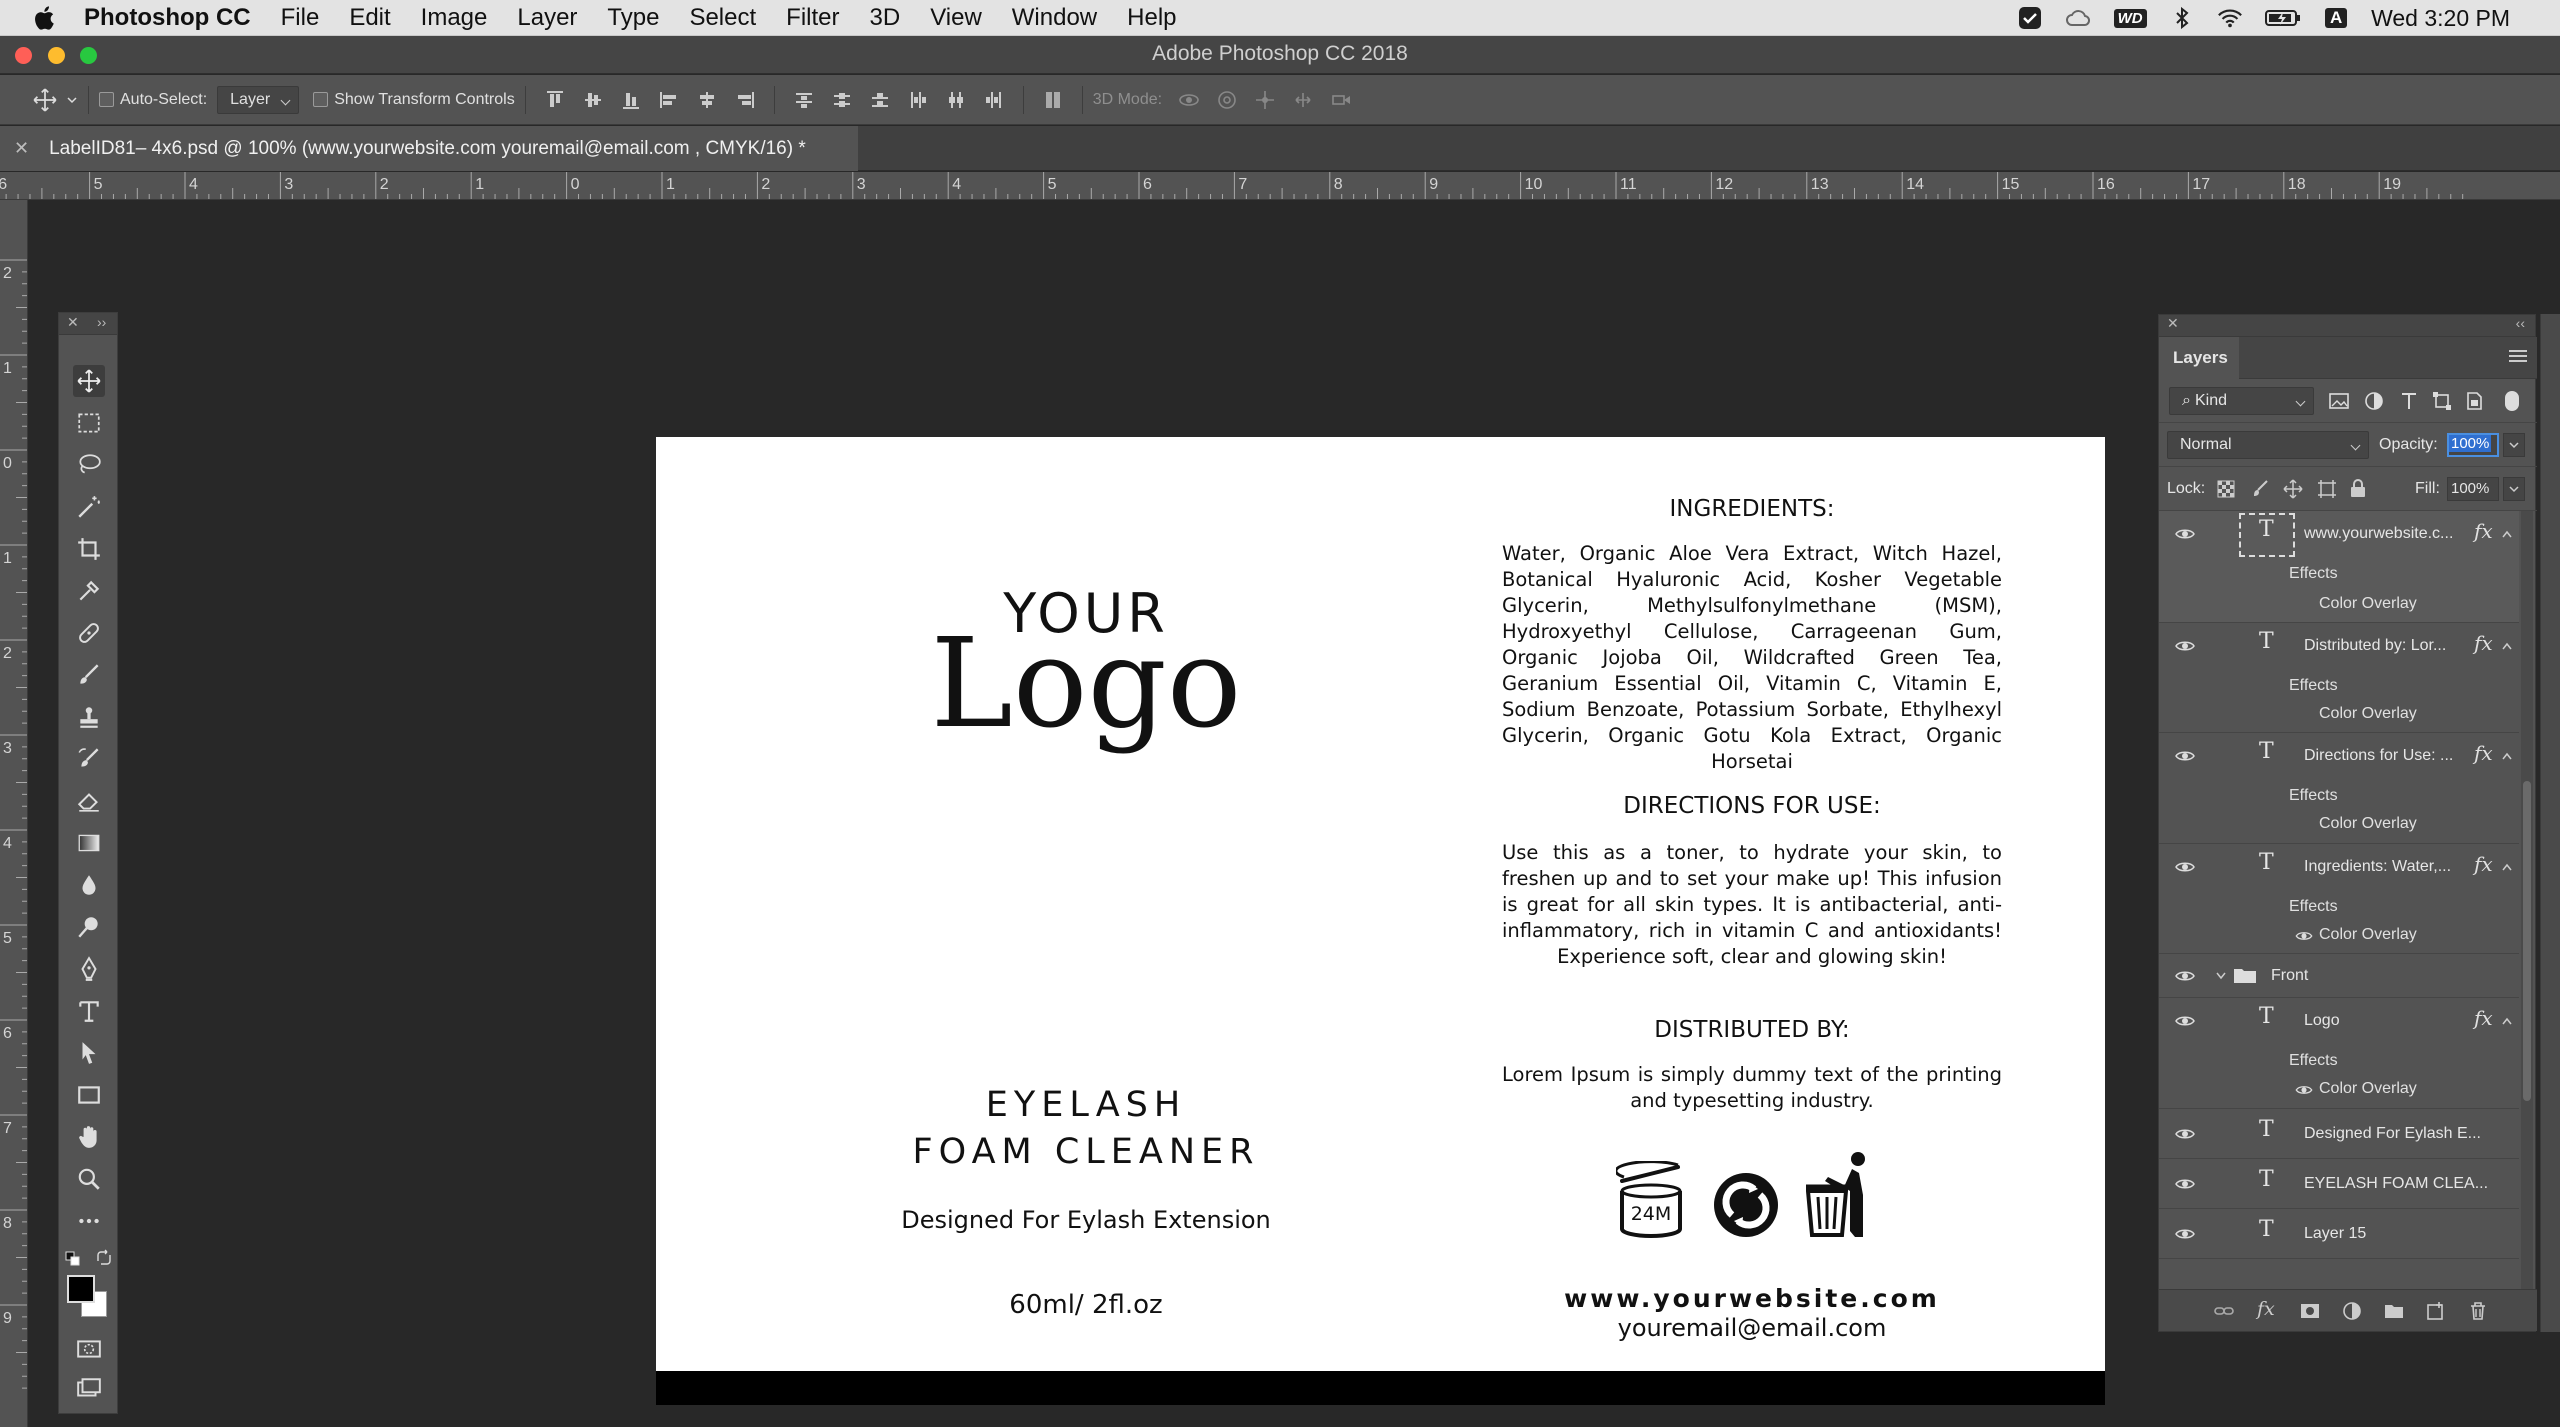  Describe the element at coordinates (1303, 100) in the screenshot. I see `3d-slide-icon` at that location.